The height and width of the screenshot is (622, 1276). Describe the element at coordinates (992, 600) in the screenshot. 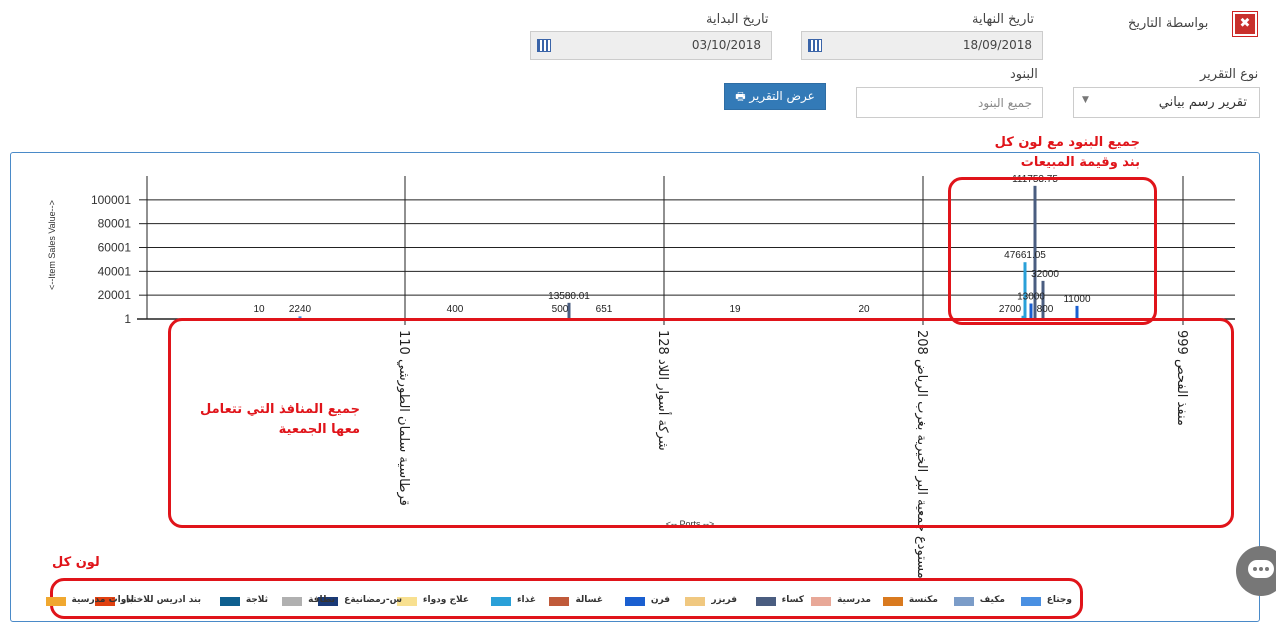

I see `legend-label: مكيف` at that location.